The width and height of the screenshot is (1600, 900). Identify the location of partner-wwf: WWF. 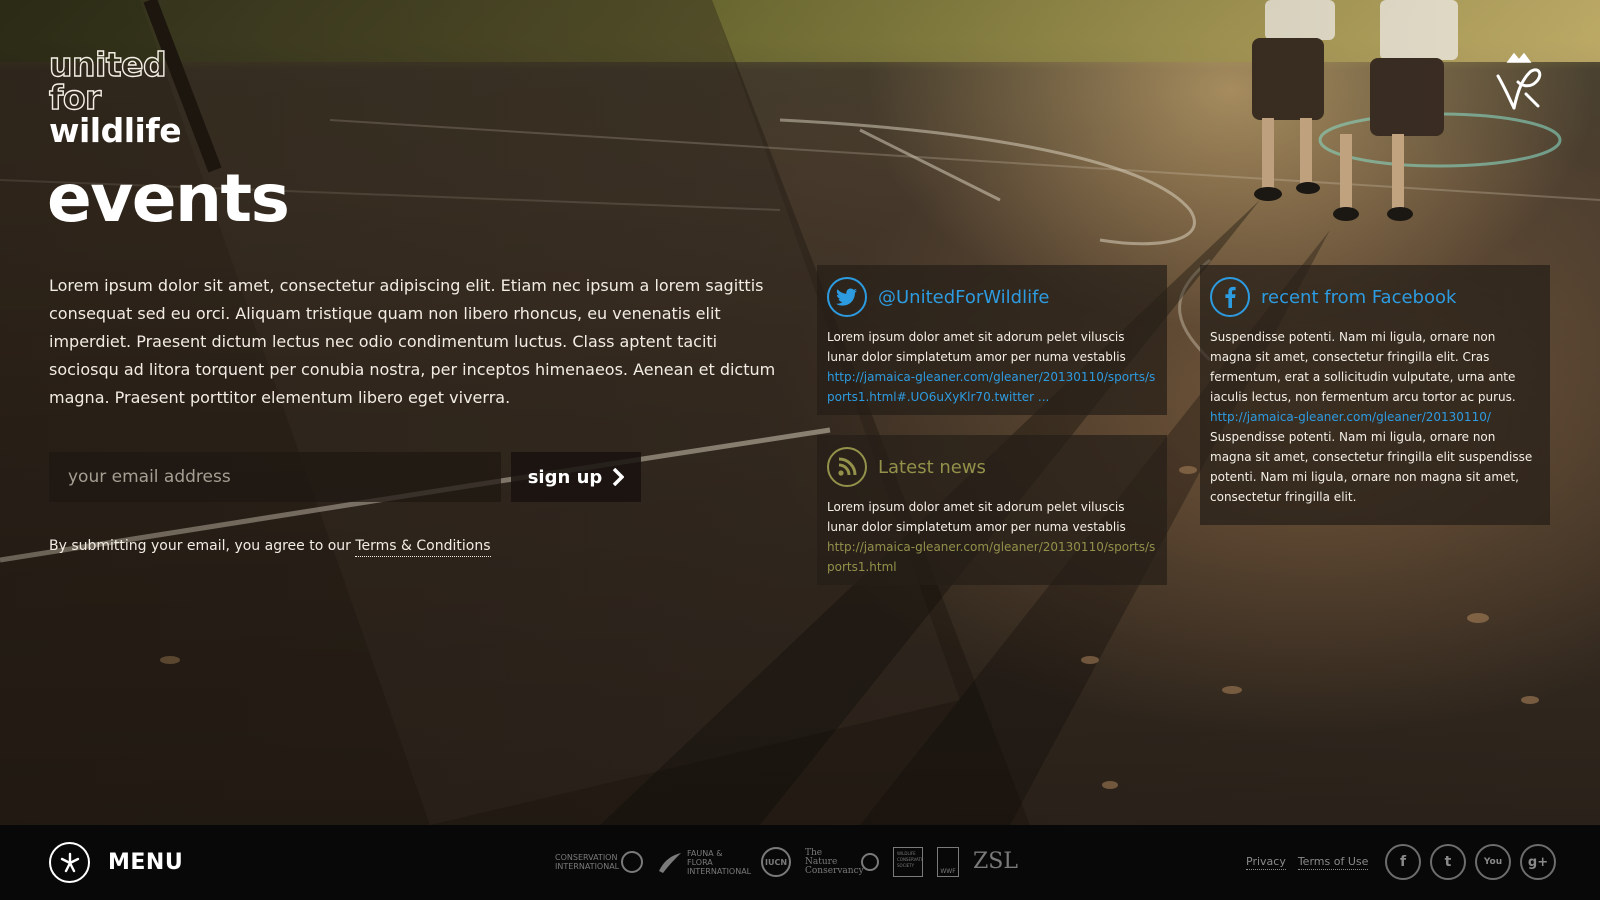
(948, 862).